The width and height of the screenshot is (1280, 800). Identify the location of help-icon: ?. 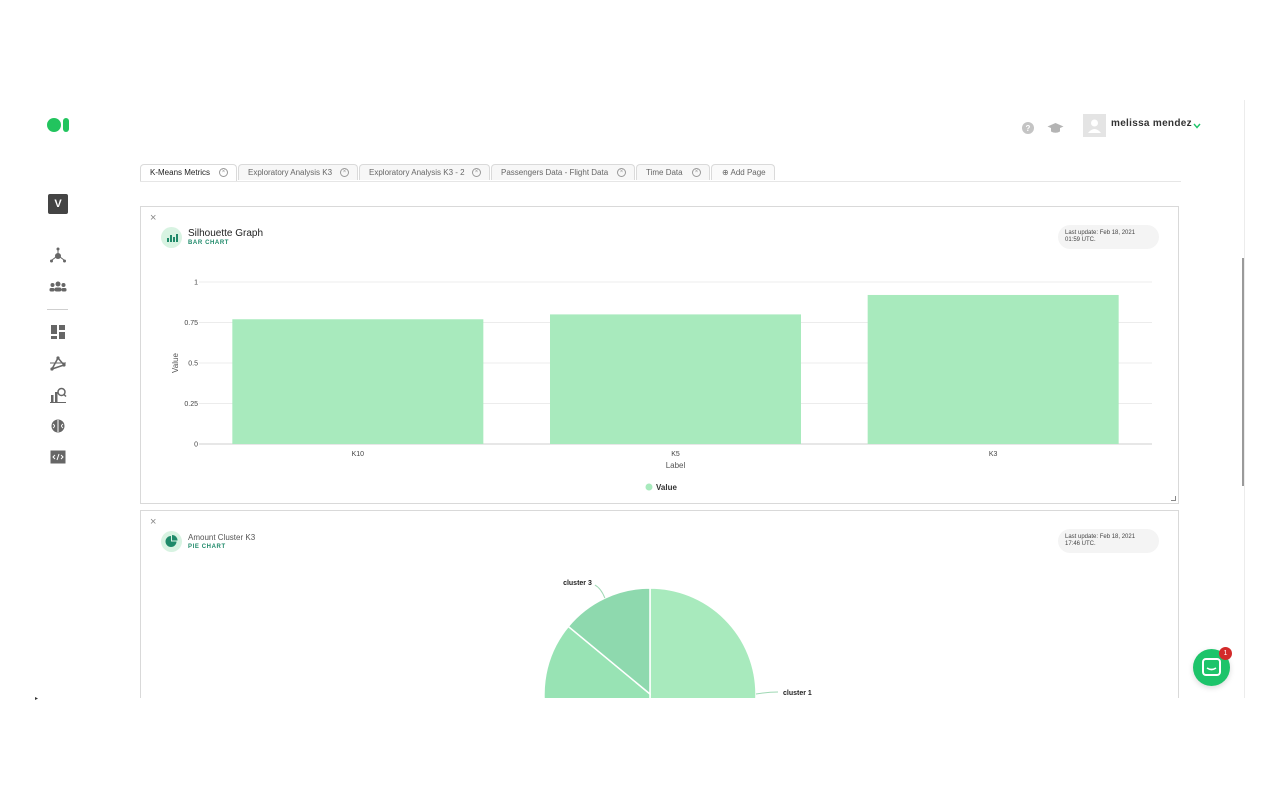
(1028, 128).